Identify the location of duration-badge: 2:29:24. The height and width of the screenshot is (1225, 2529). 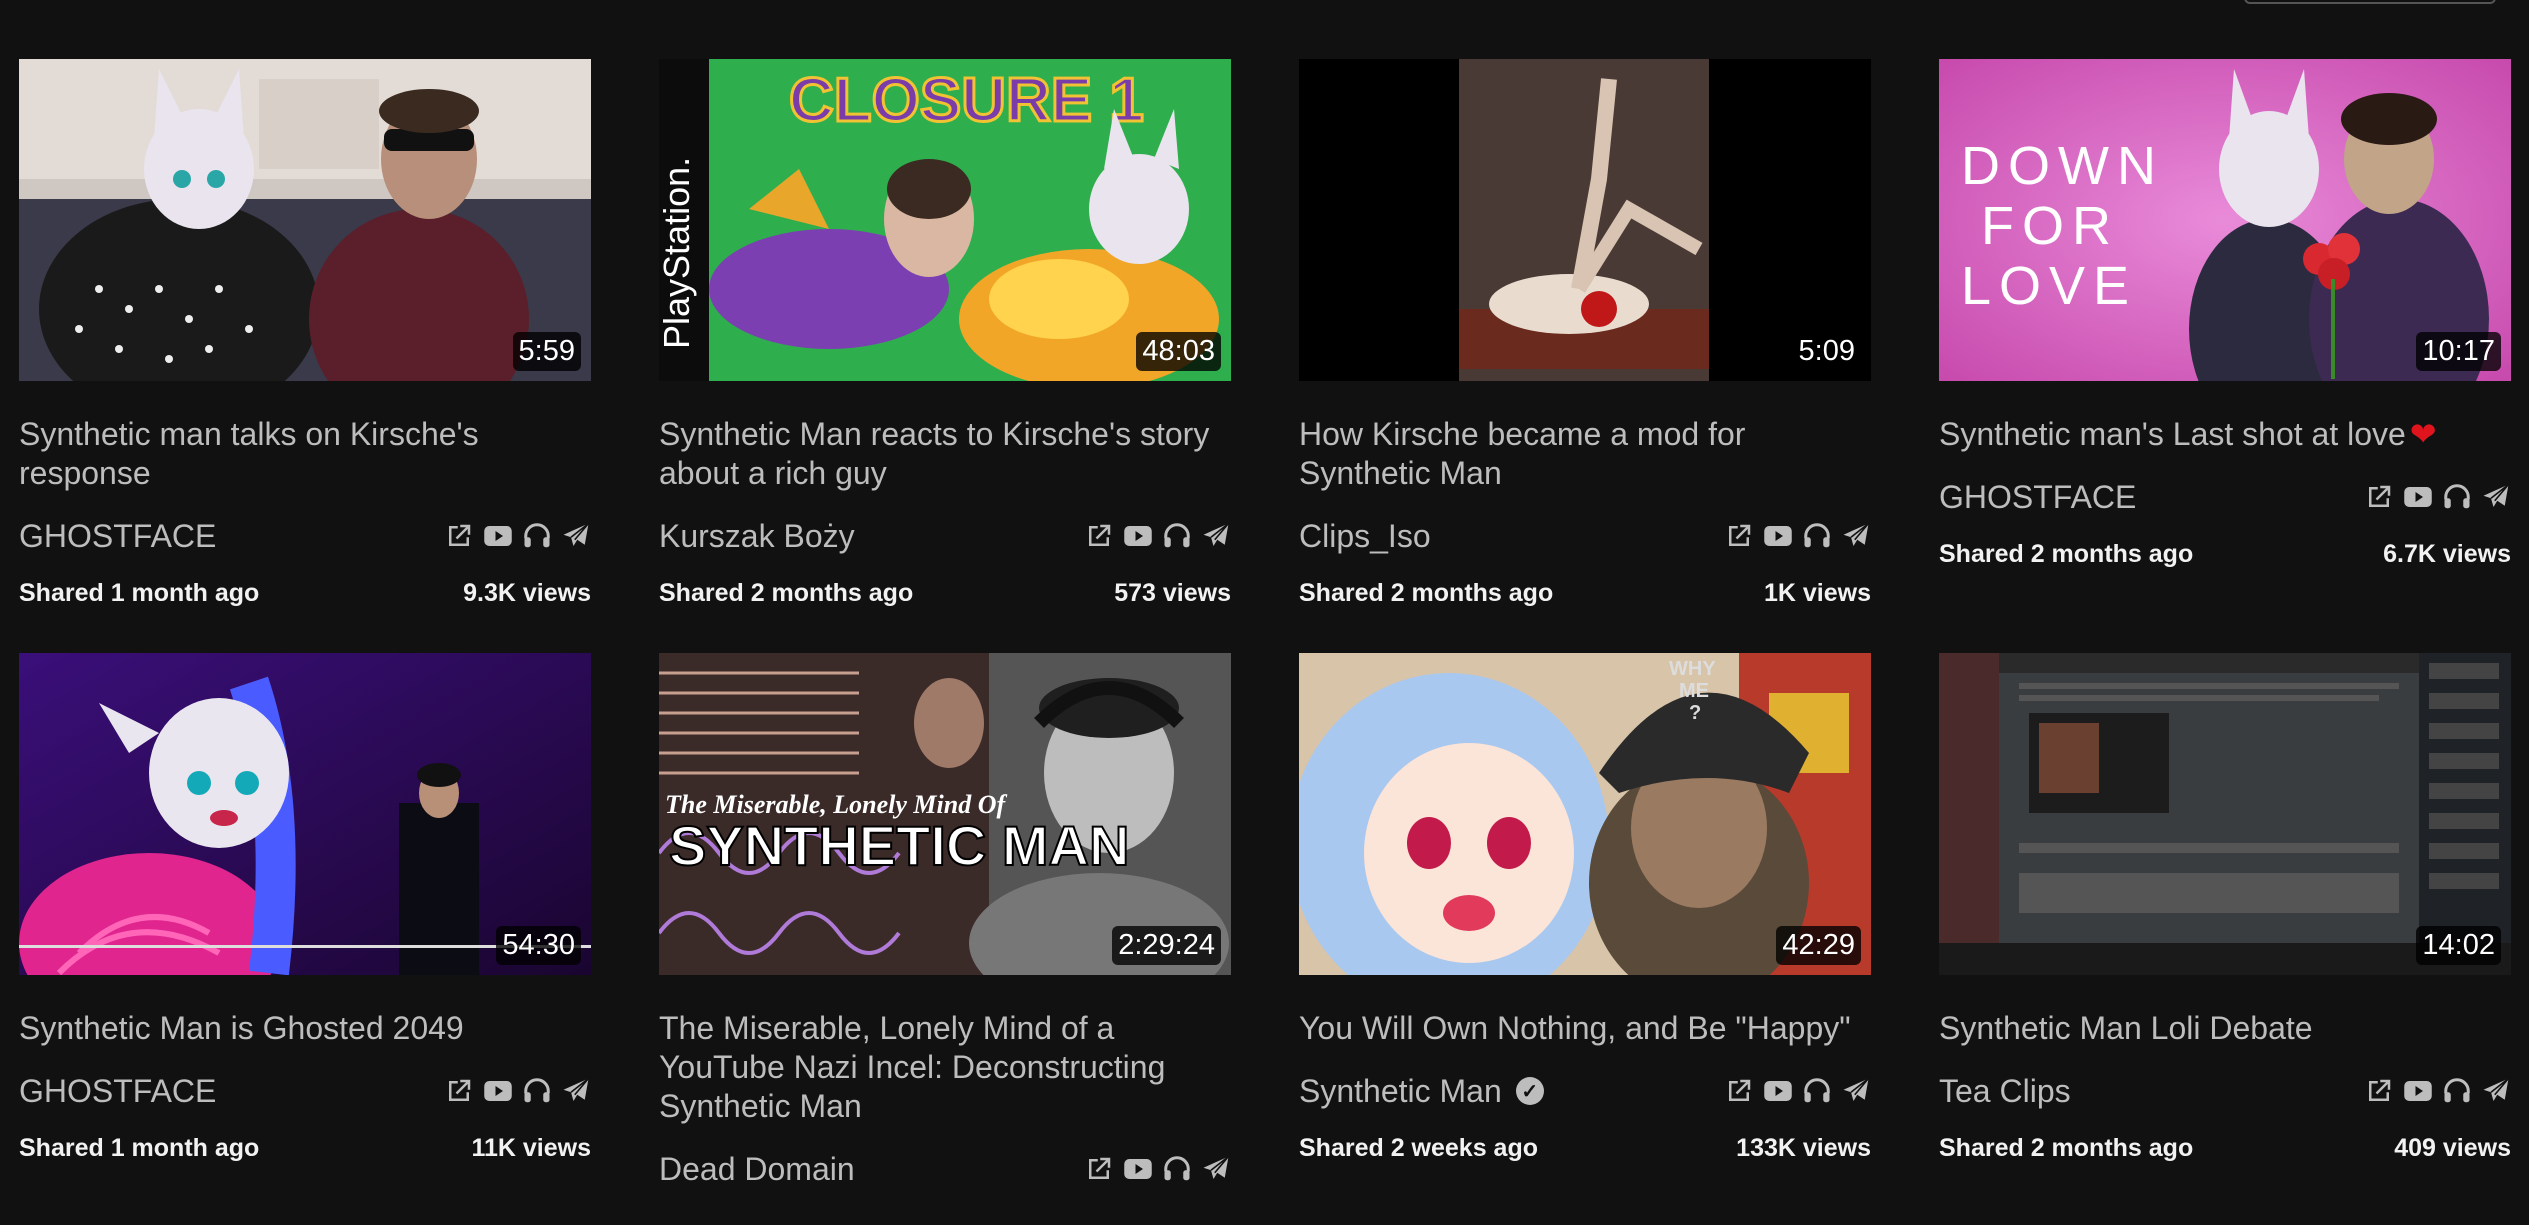
(1166, 945).